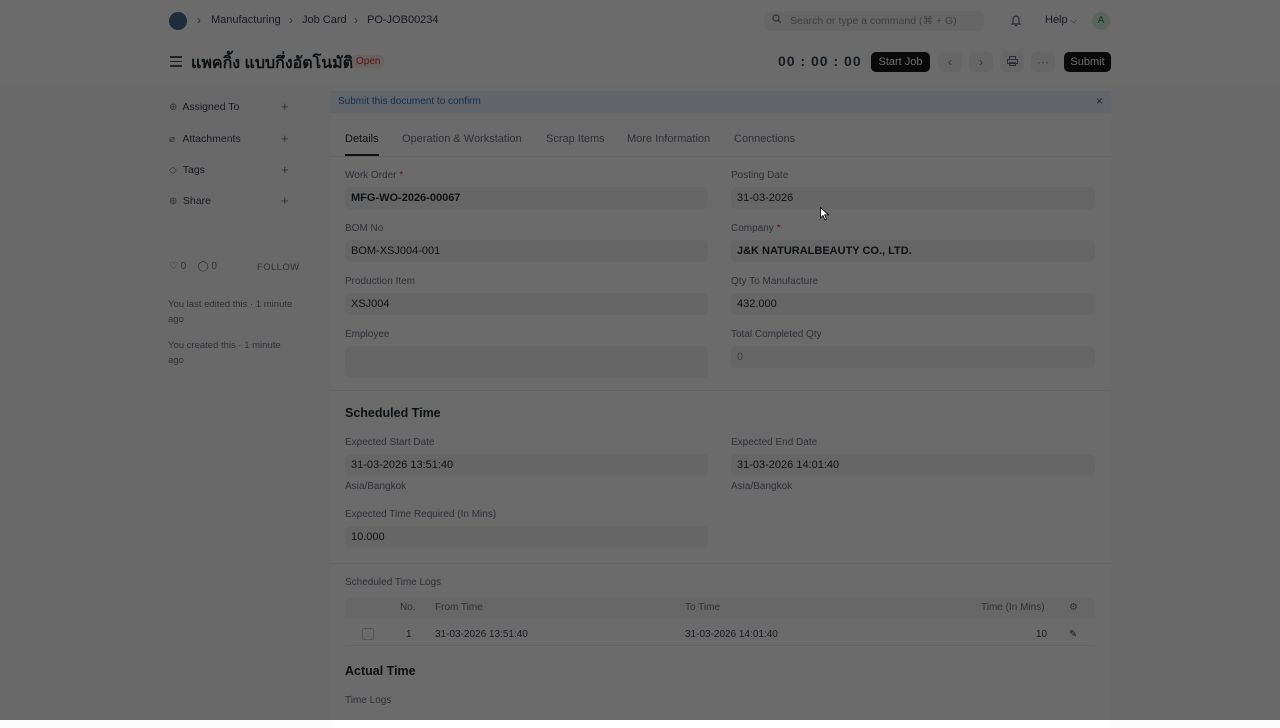  I want to click on total-completed-qty-value: 0, so click(740, 357).